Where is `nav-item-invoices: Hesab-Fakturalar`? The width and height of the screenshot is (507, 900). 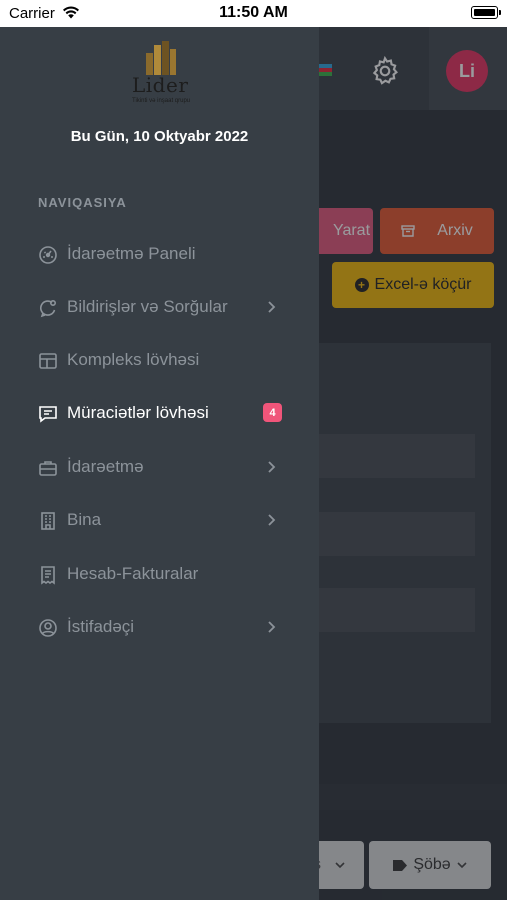
nav-item-invoices: Hesab-Fakturalar is located at coordinates (159, 574).